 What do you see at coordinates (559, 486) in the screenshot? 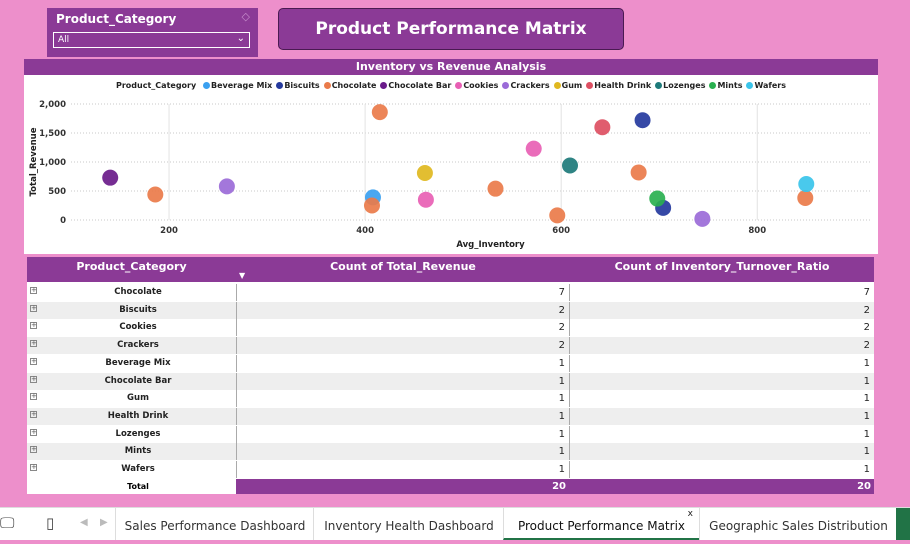
I see `total-revenue-count: 20` at bounding box center [559, 486].